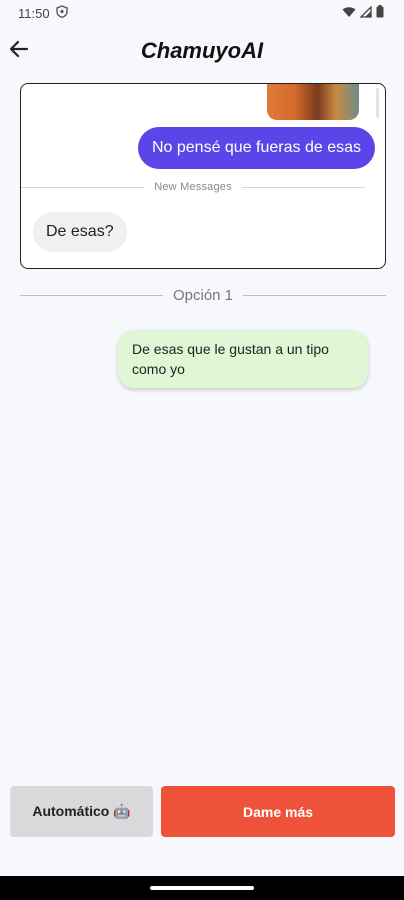 Image resolution: width=404 pixels, height=900 pixels. I want to click on give-more-button: Dame más, so click(278, 811).